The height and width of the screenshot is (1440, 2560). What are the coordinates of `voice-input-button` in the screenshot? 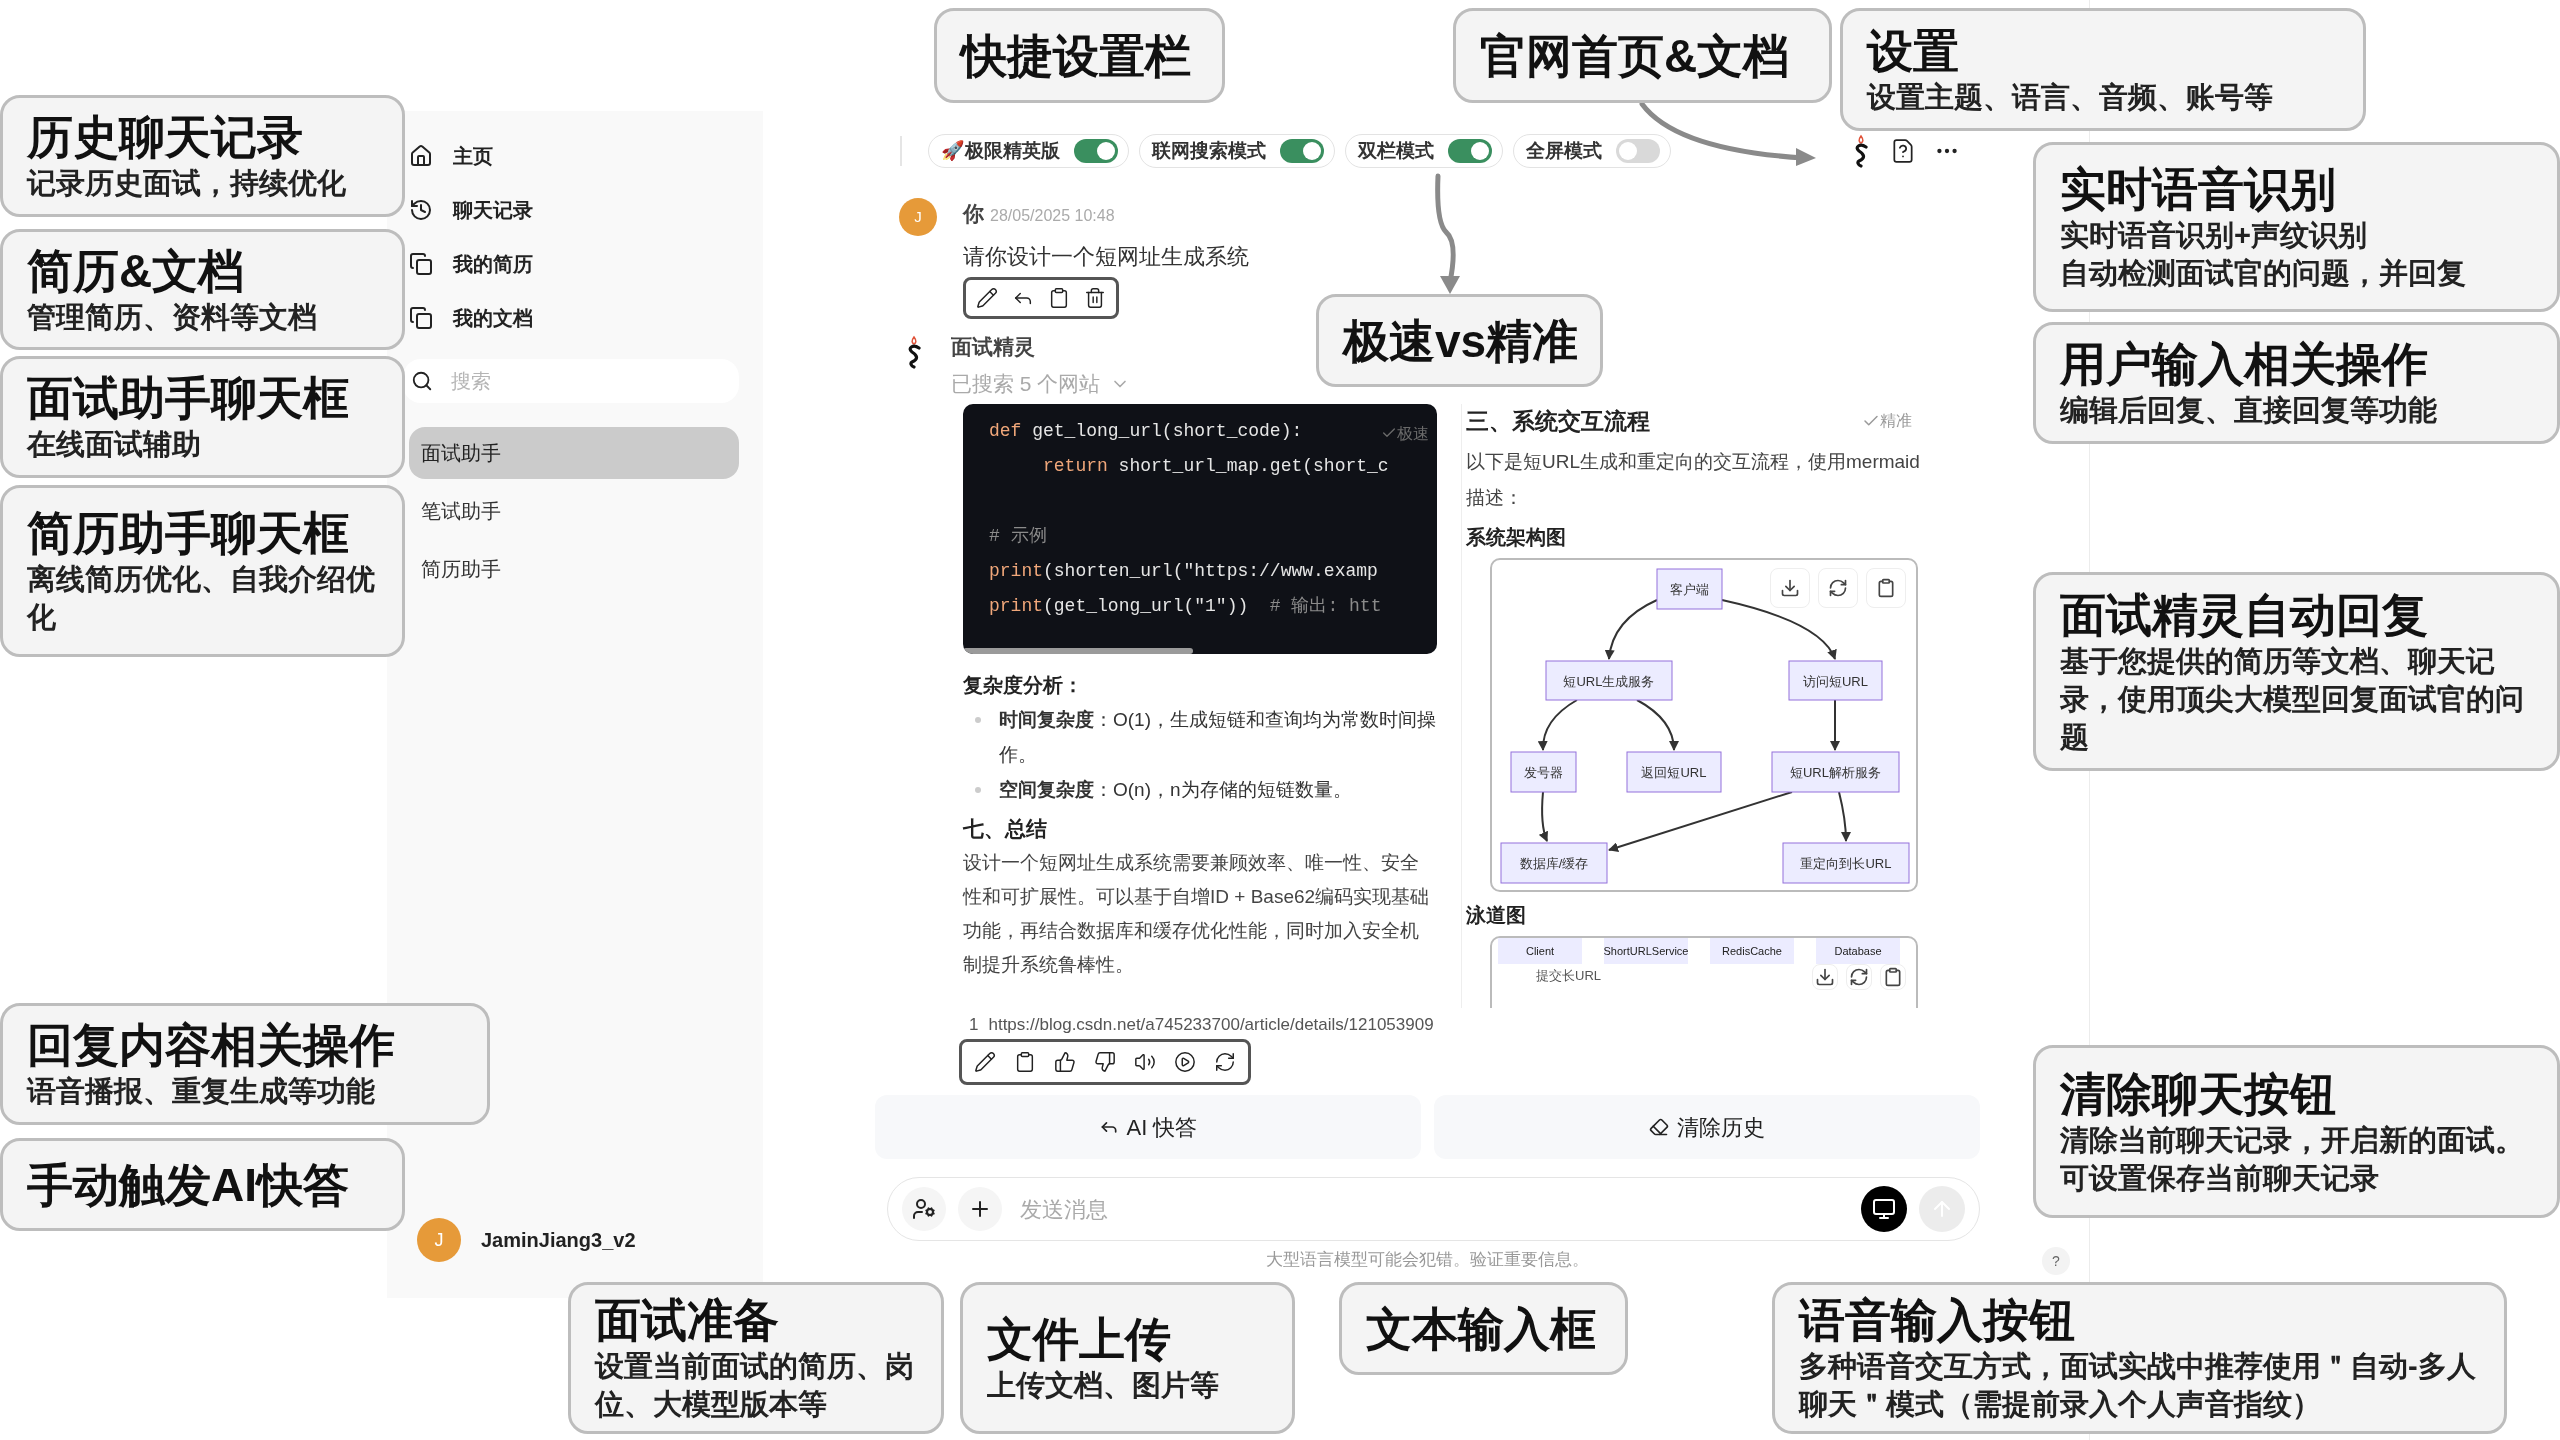 It's located at (1884, 1209).